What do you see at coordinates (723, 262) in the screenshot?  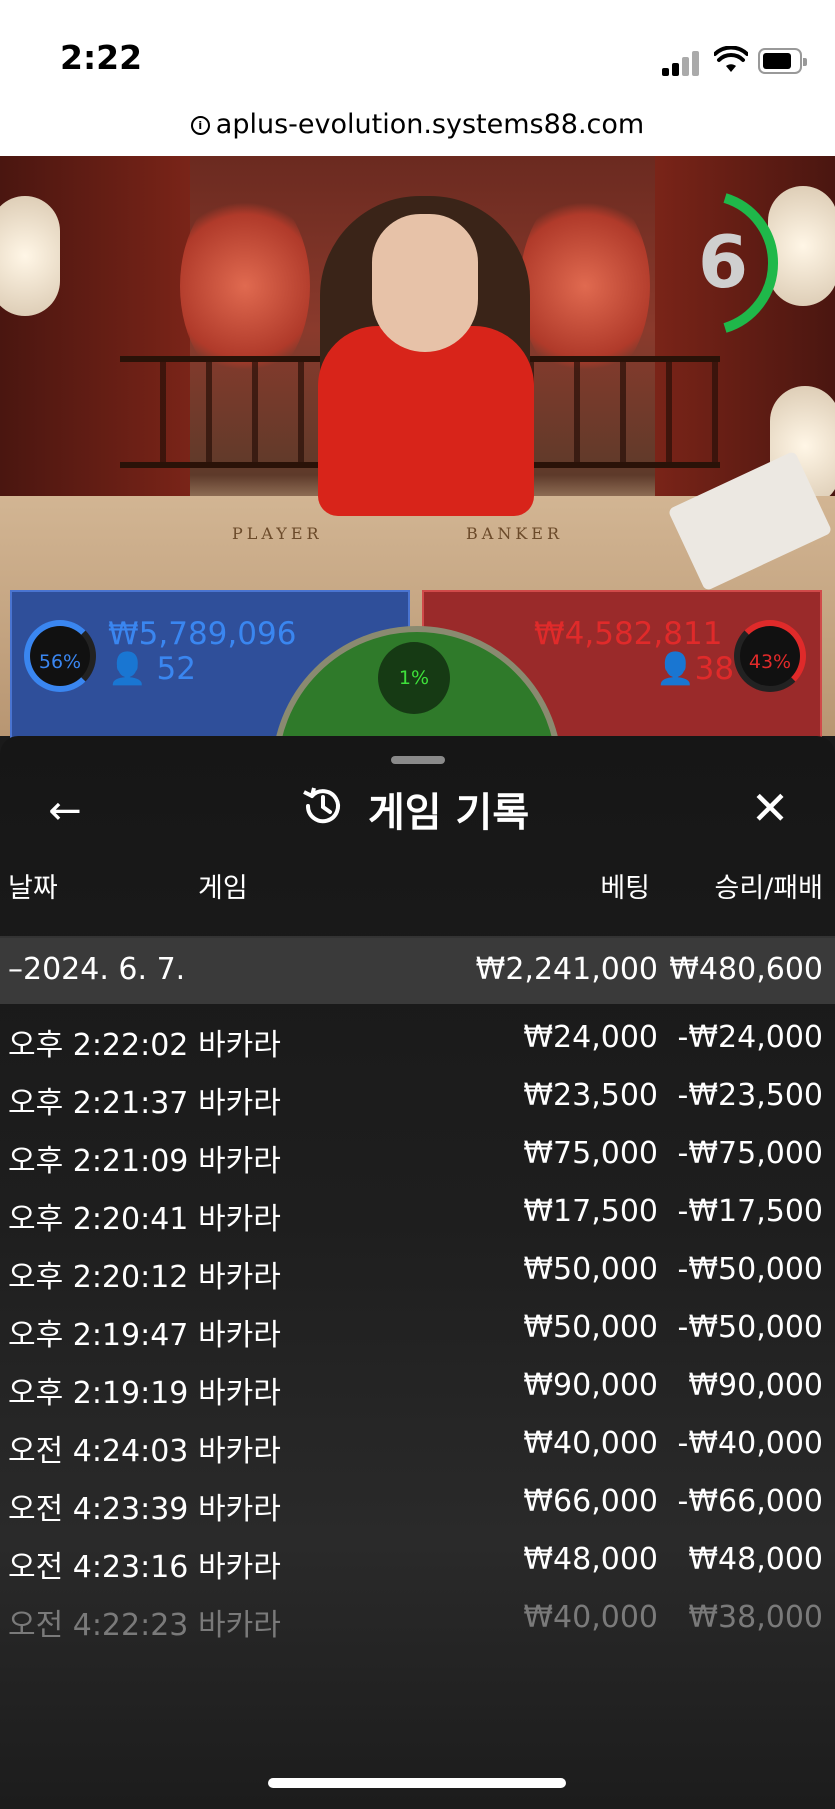 I see `countdown-timer: 6` at bounding box center [723, 262].